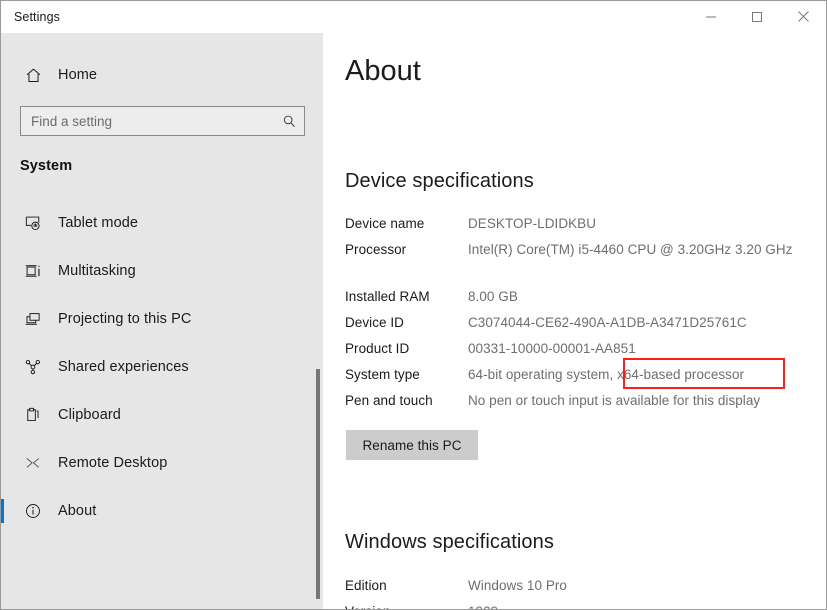 Image resolution: width=827 pixels, height=610 pixels. I want to click on sidebar-item-label: Multitasking, so click(97, 271).